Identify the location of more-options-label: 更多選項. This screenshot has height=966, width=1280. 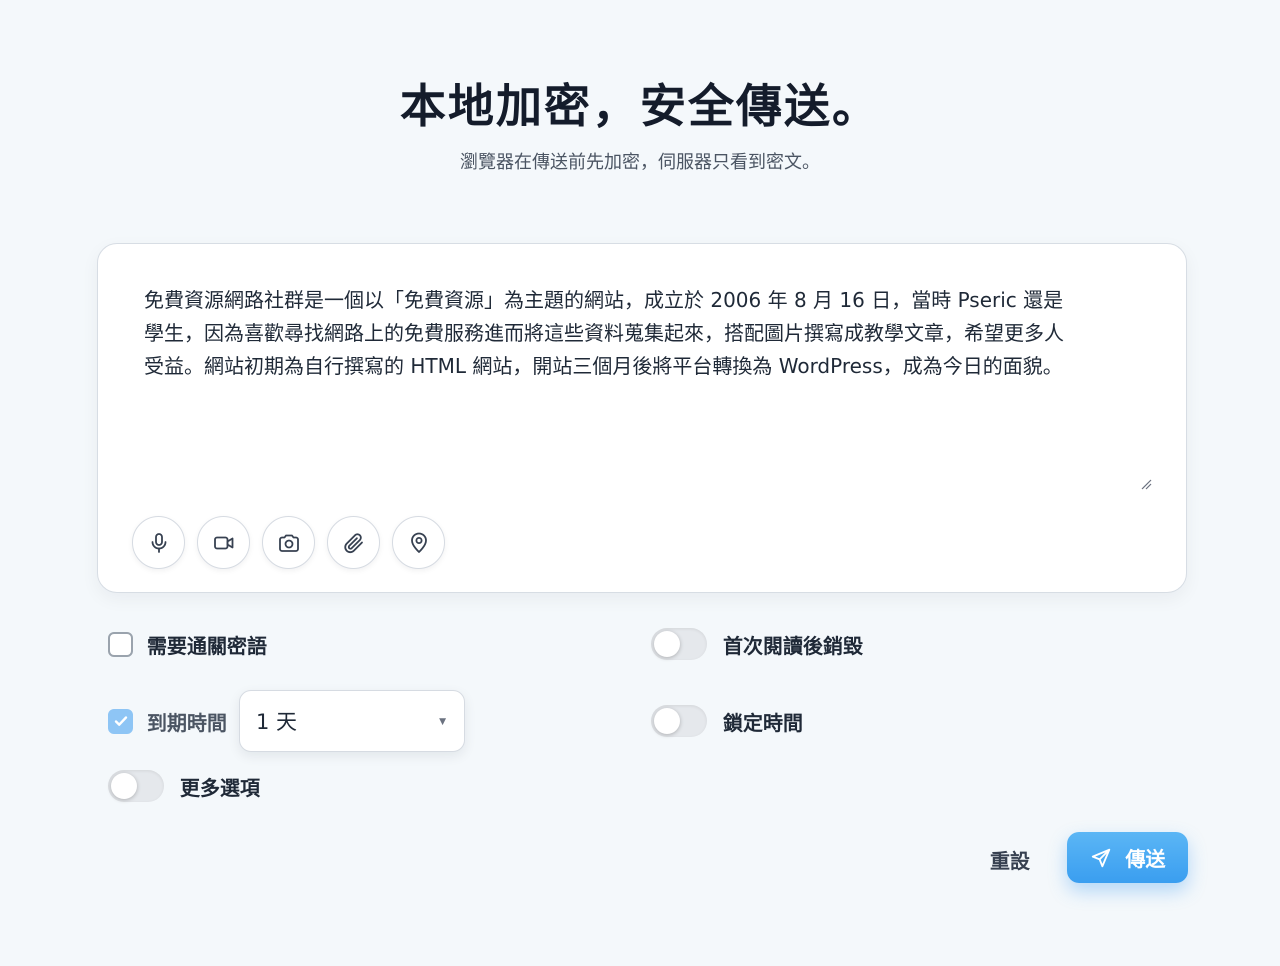
(220, 787).